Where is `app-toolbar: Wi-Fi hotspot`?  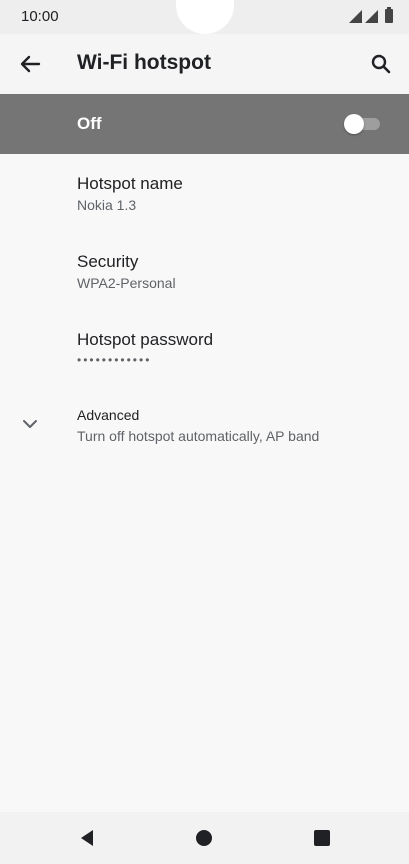 app-toolbar: Wi-Fi hotspot is located at coordinates (204, 64).